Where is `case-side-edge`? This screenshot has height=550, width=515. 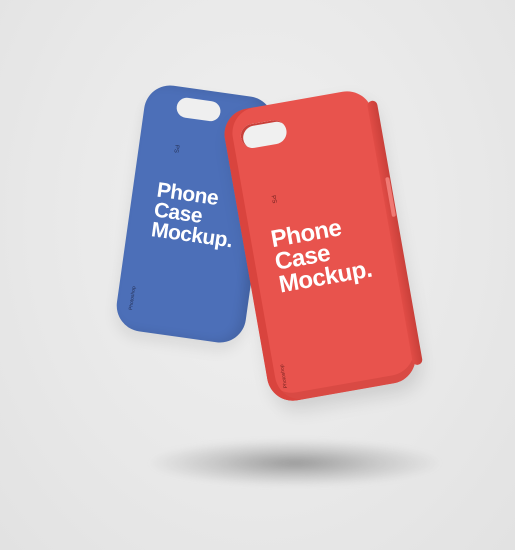
case-side-edge is located at coordinates (395, 232).